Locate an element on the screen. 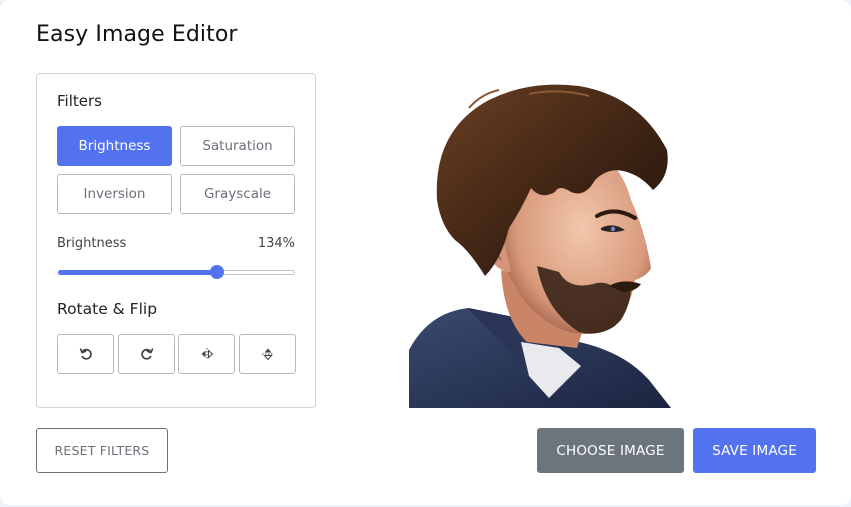  flip-horizontal-button is located at coordinates (206, 354).